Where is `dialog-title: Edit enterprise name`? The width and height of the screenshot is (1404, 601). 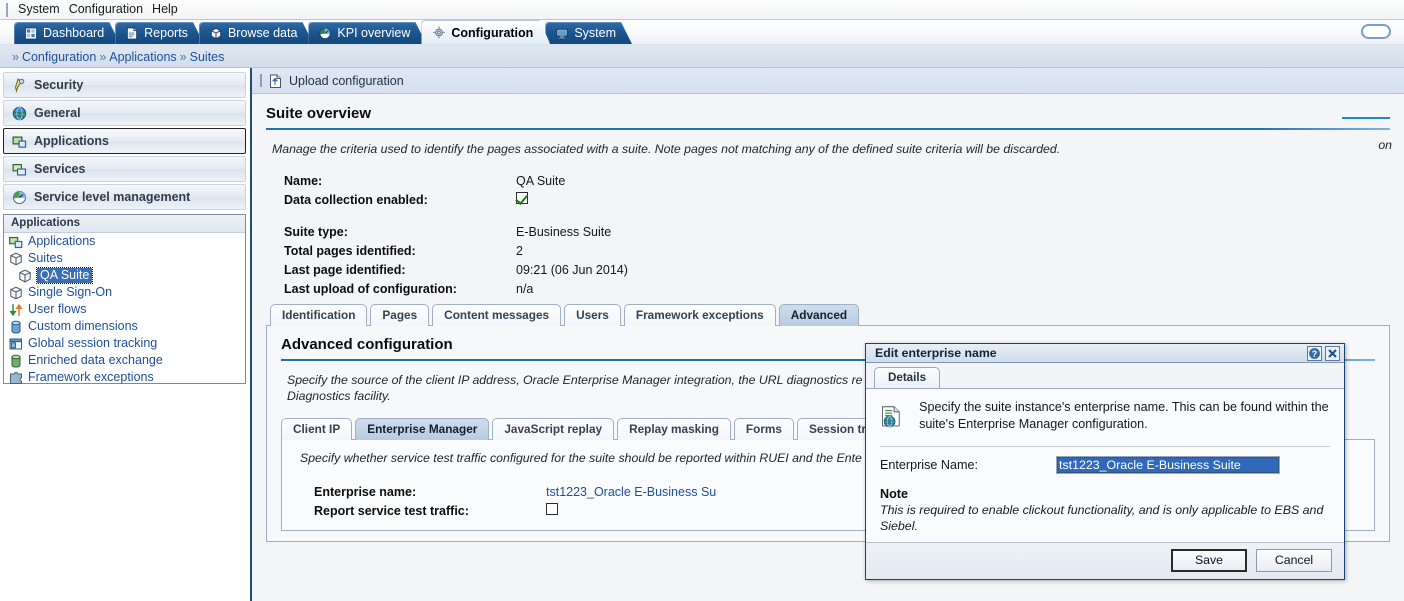
dialog-title: Edit enterprise name is located at coordinates (936, 353).